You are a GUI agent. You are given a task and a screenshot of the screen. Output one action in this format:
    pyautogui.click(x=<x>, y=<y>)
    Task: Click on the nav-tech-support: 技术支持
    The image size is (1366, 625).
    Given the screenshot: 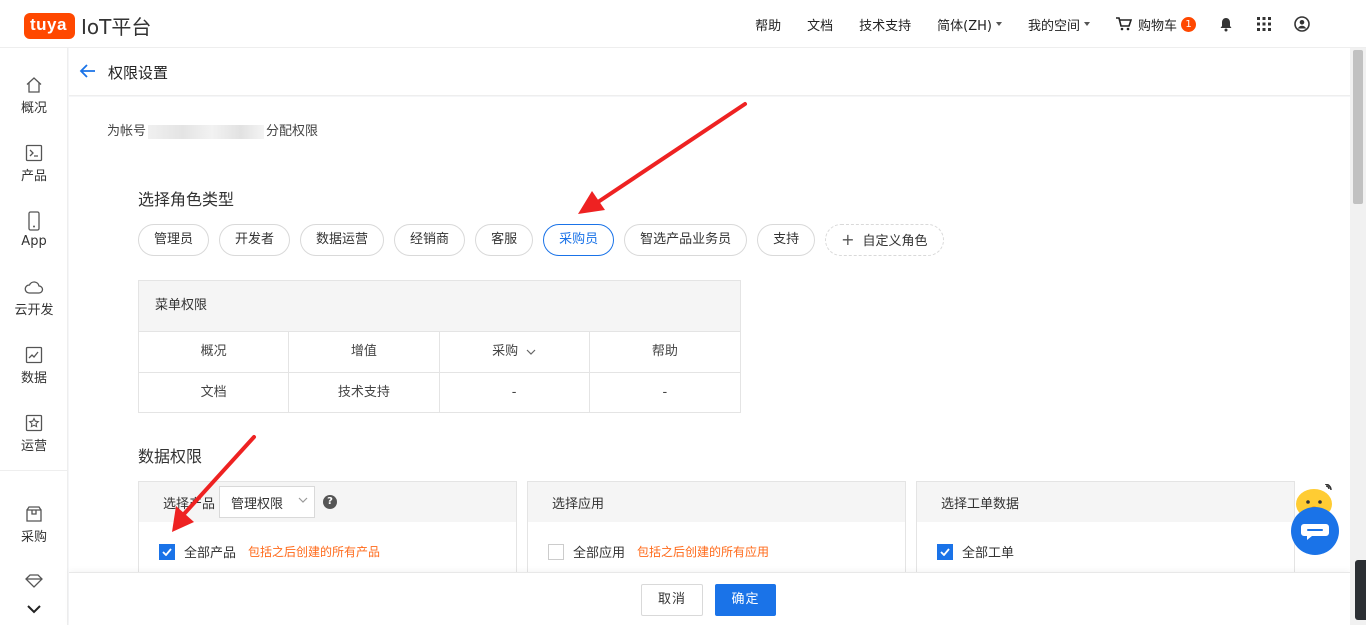 What is the action you would take?
    pyautogui.click(x=885, y=24)
    